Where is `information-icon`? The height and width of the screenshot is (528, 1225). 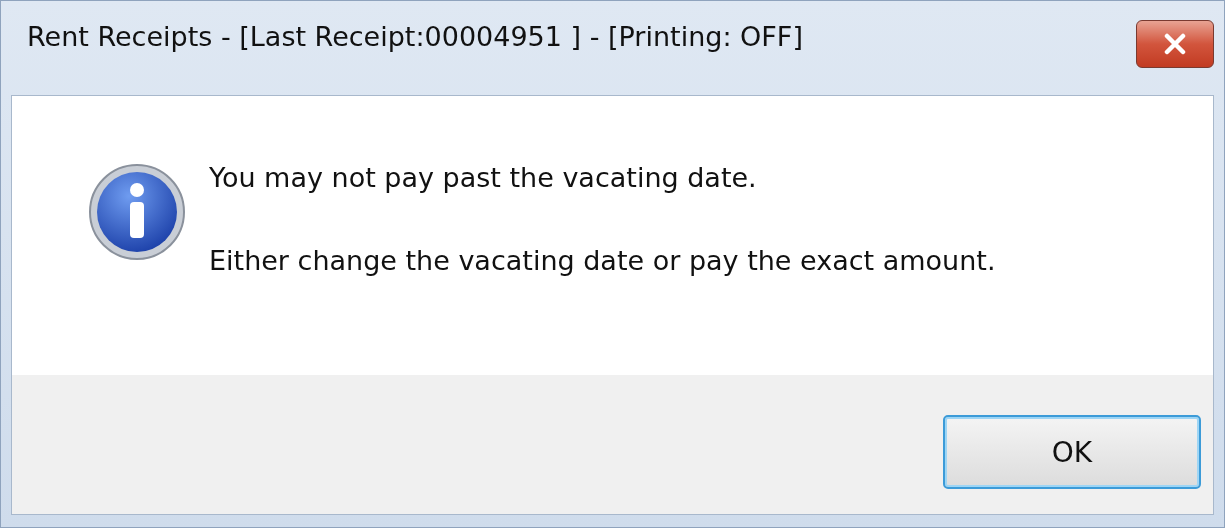 information-icon is located at coordinates (137, 212).